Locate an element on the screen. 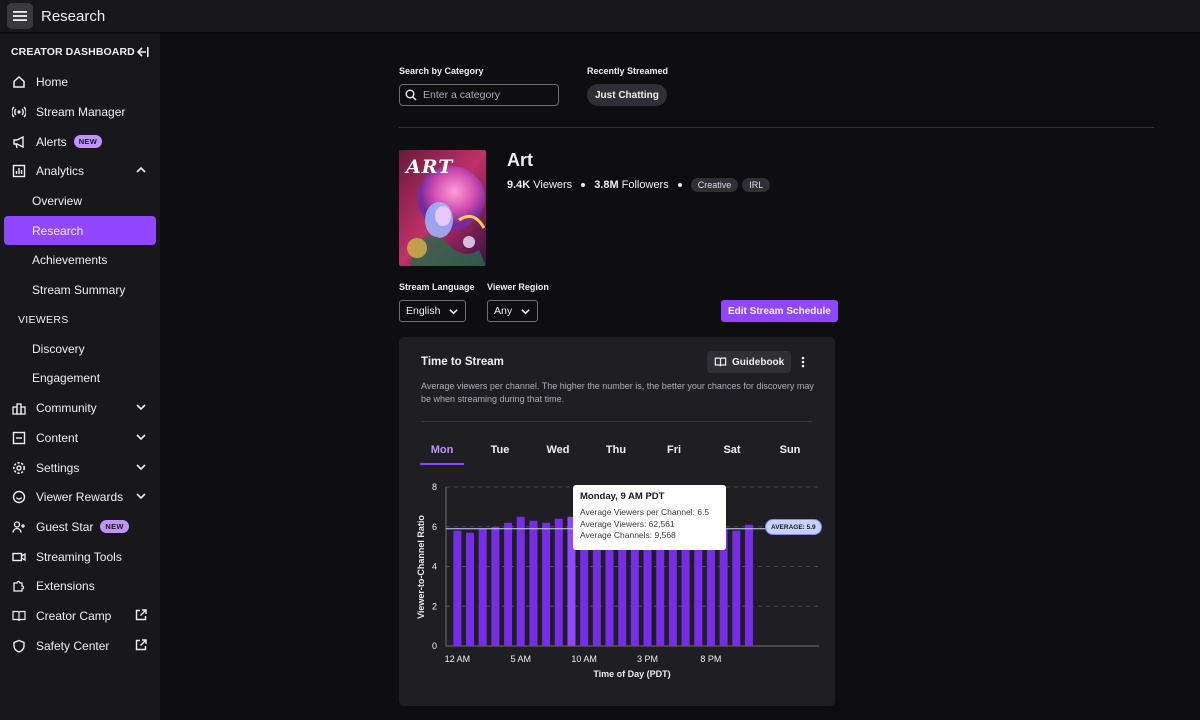 The height and width of the screenshot is (720, 1200). sidebar-item-label: Analytics is located at coordinates (60, 170).